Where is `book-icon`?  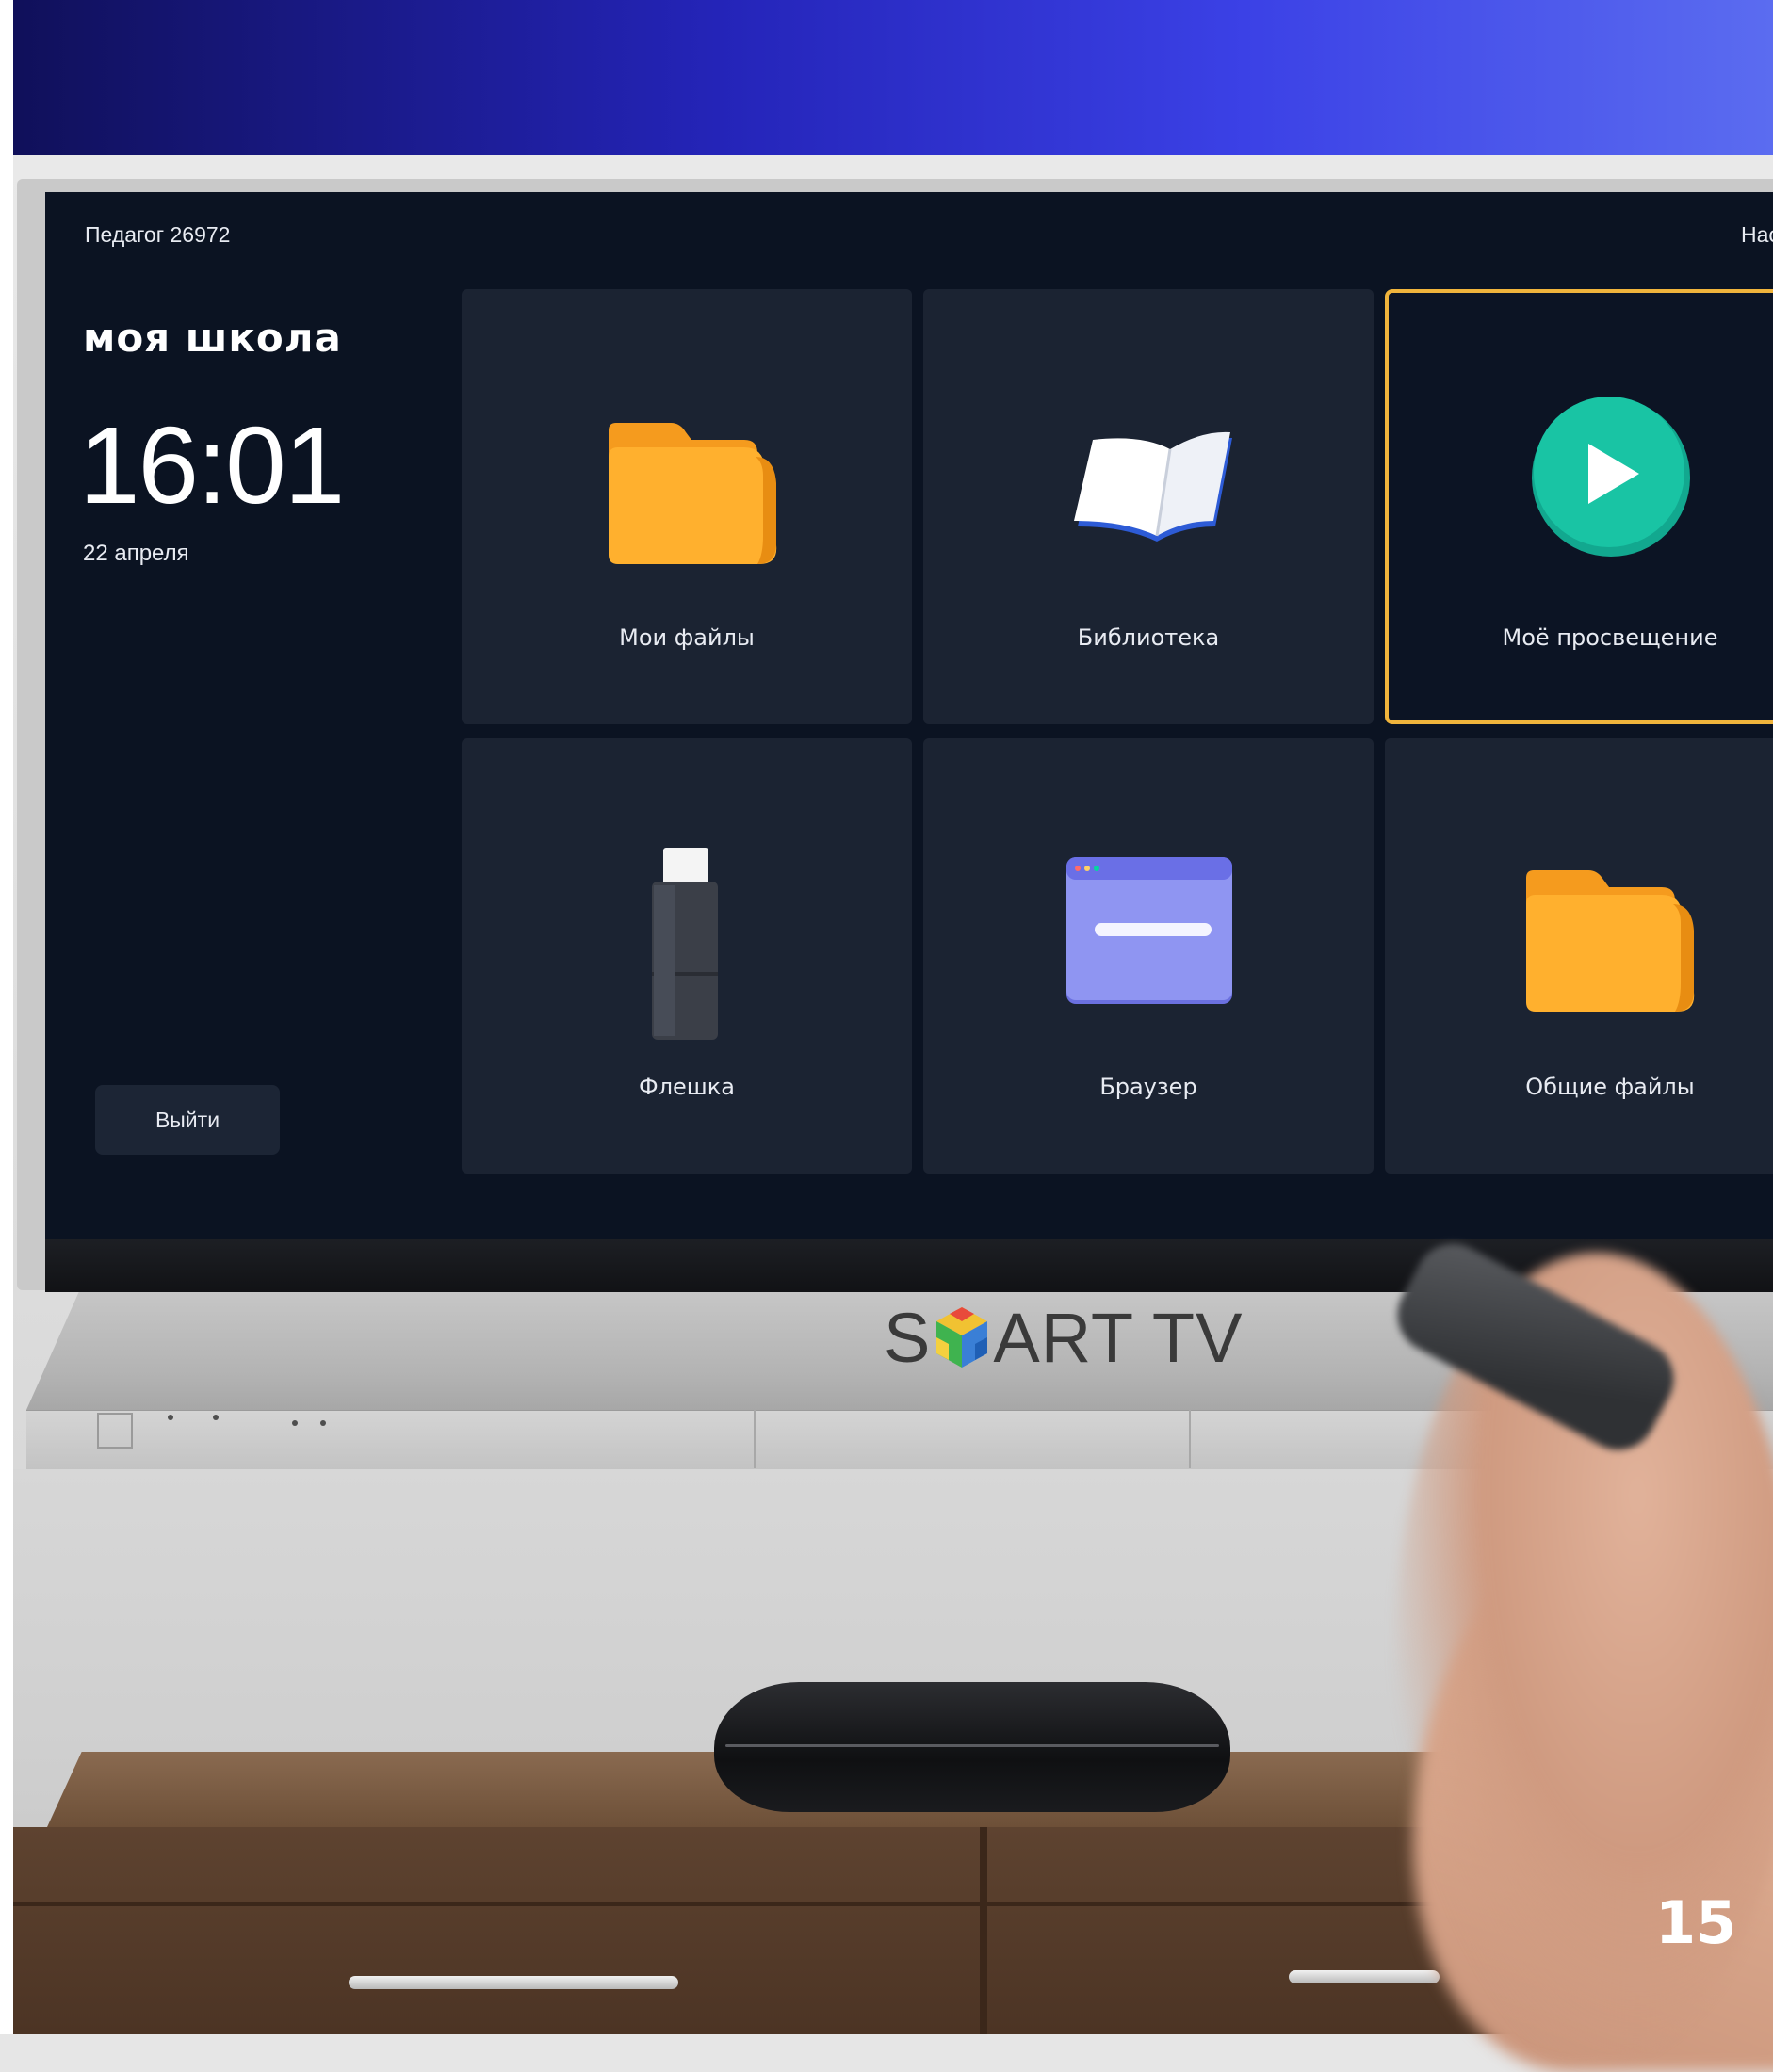 book-icon is located at coordinates (1153, 486).